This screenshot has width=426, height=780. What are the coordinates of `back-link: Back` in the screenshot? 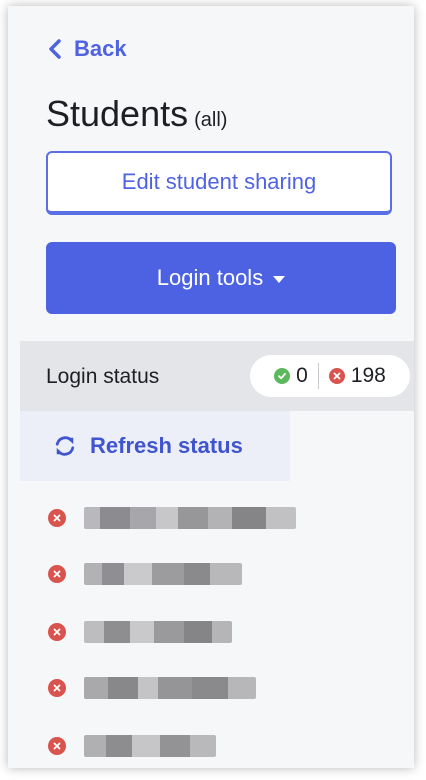 It's located at (87, 49).